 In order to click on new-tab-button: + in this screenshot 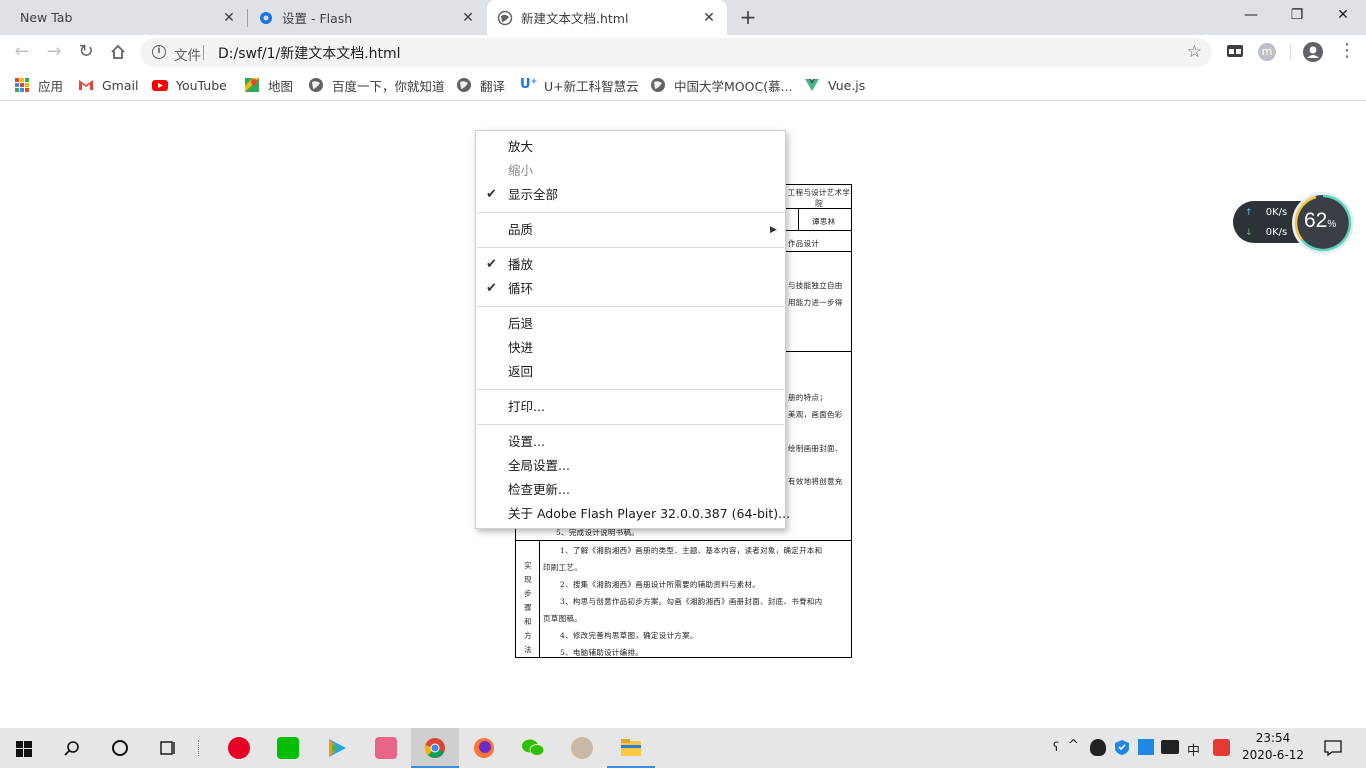, I will do `click(748, 18)`.